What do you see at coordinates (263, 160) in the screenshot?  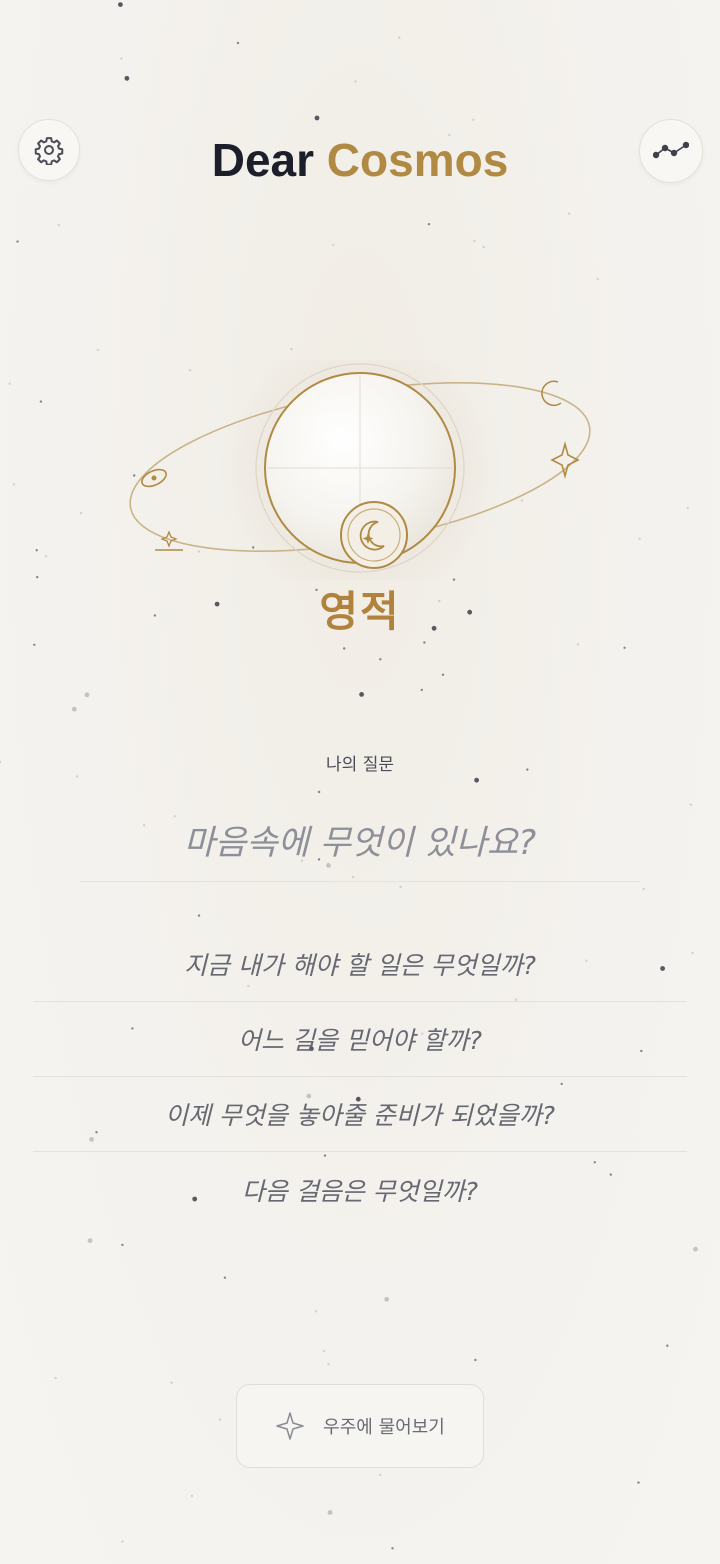 I see `app-title-dear: Dear` at bounding box center [263, 160].